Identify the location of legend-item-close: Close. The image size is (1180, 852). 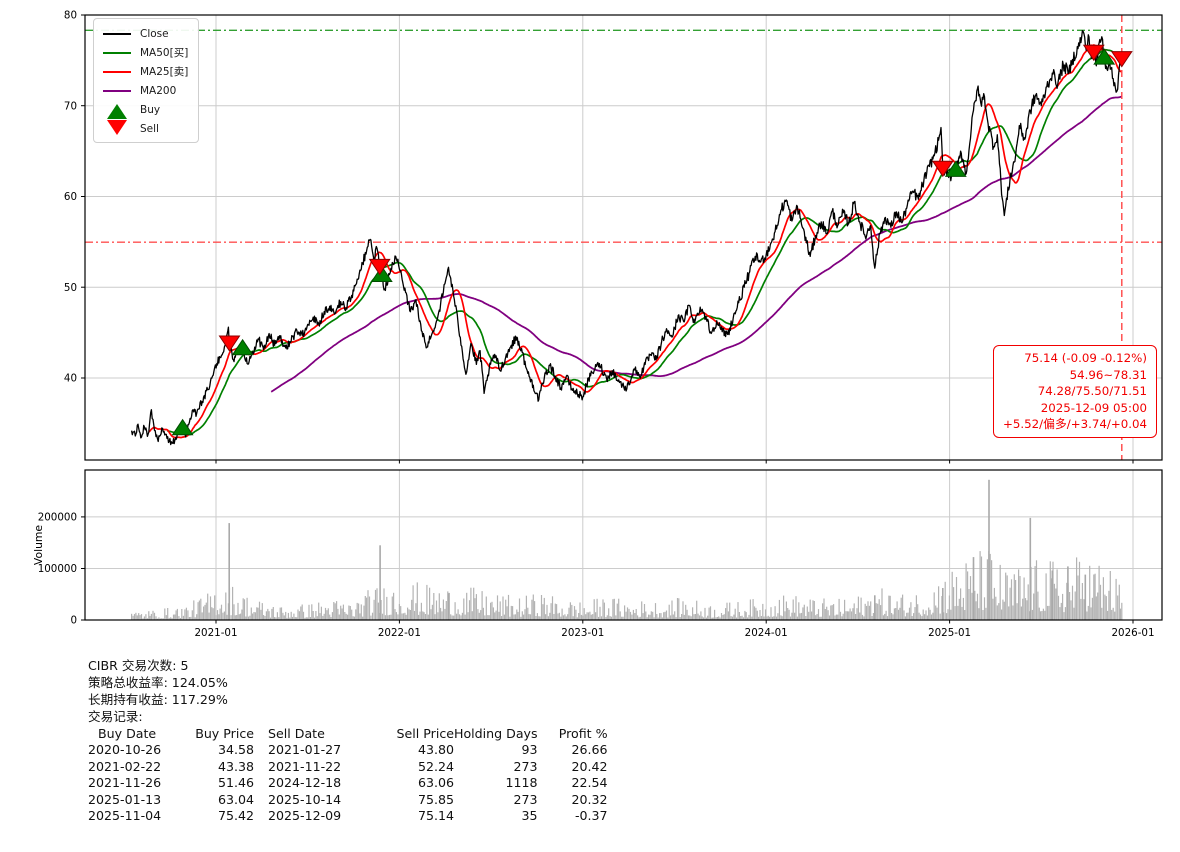
(145, 33).